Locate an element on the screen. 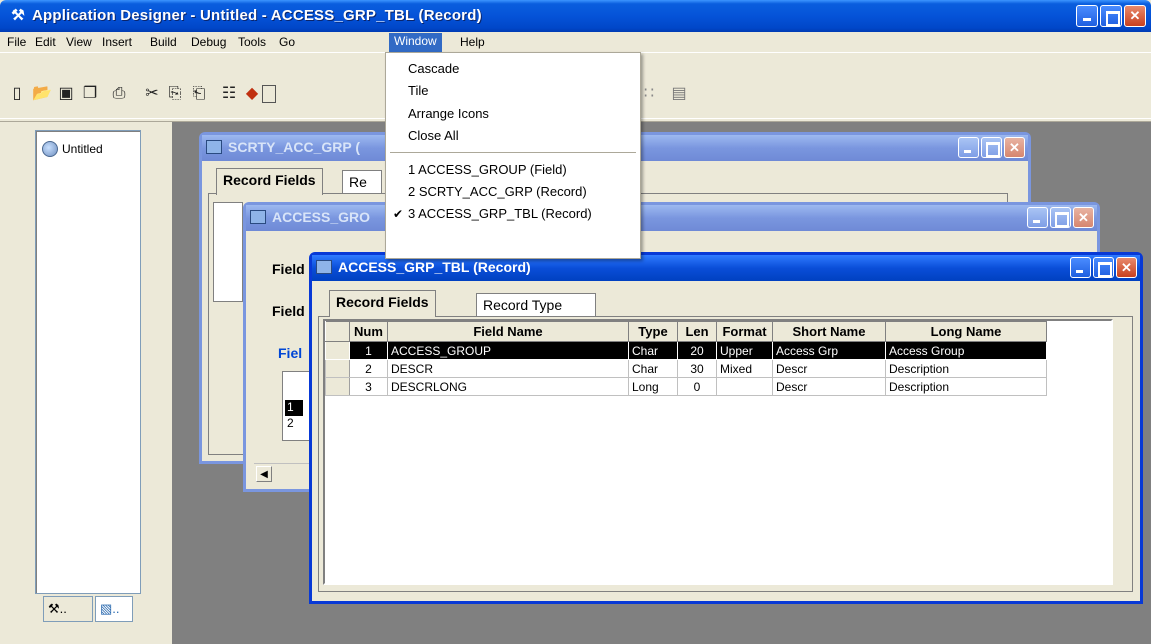 This screenshot has height=644, width=1151. copy-icon: ⎘ is located at coordinates (175, 94).